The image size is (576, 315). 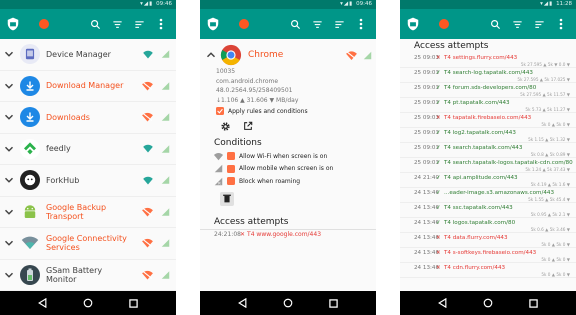 What do you see at coordinates (88, 275) in the screenshot?
I see `app-row-gsam-battery-monitor: GSam Battery Monitor` at bounding box center [88, 275].